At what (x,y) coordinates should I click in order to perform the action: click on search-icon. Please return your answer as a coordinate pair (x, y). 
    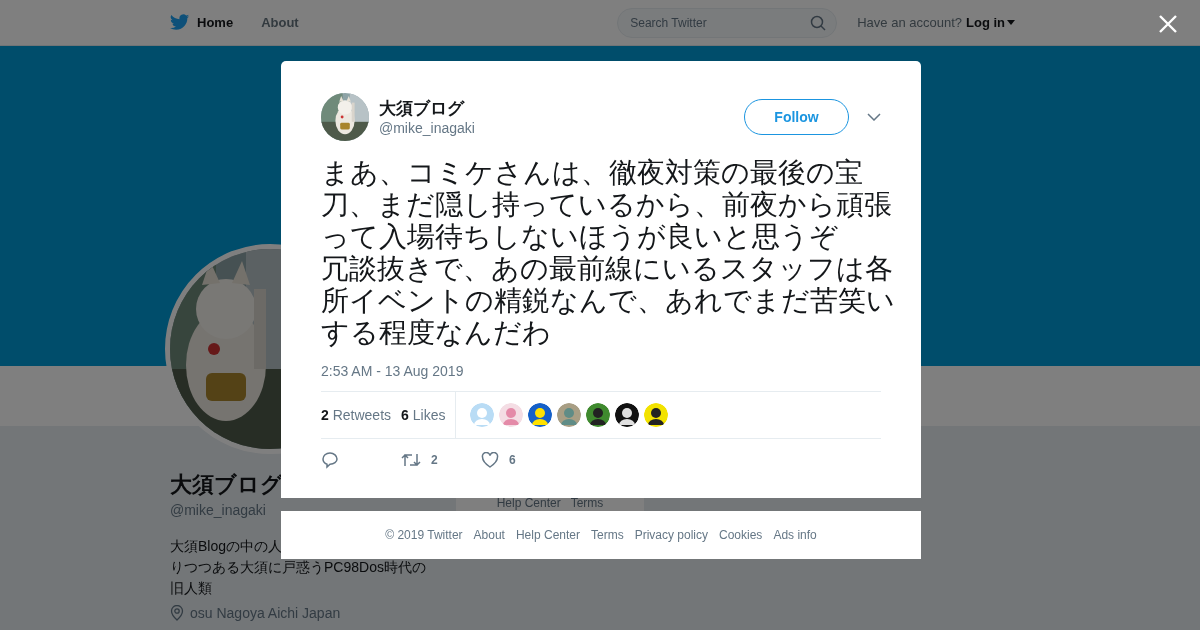
    Looking at the image, I should click on (818, 22).